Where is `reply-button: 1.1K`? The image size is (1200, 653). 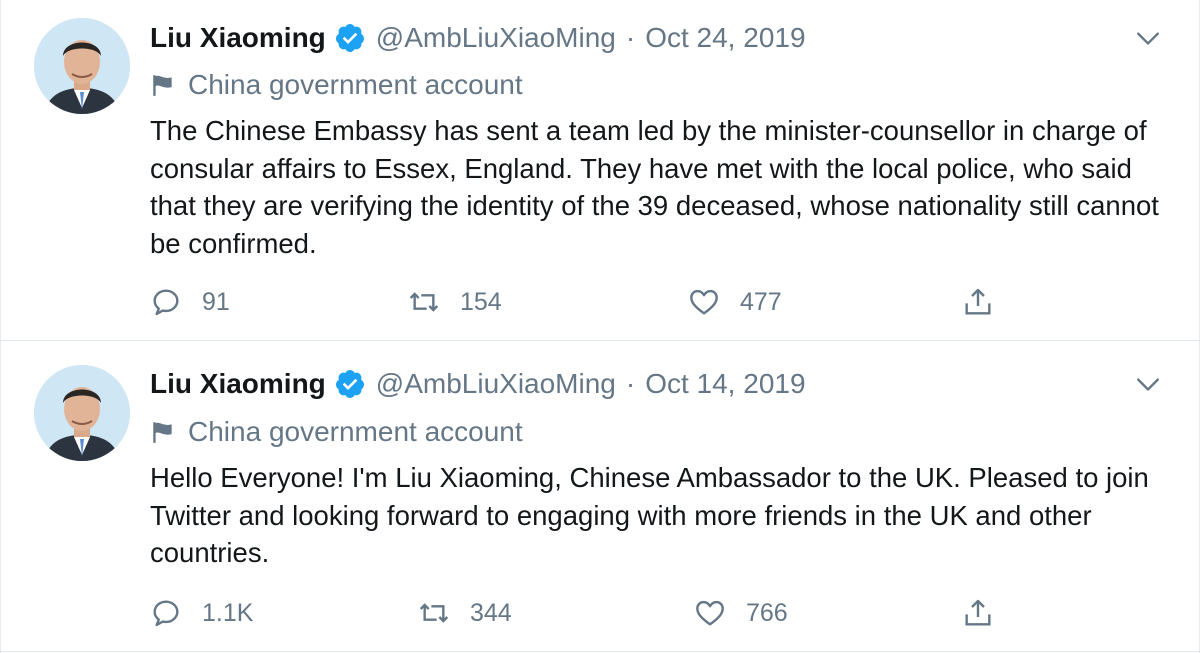 reply-button: 1.1K is located at coordinates (201, 613).